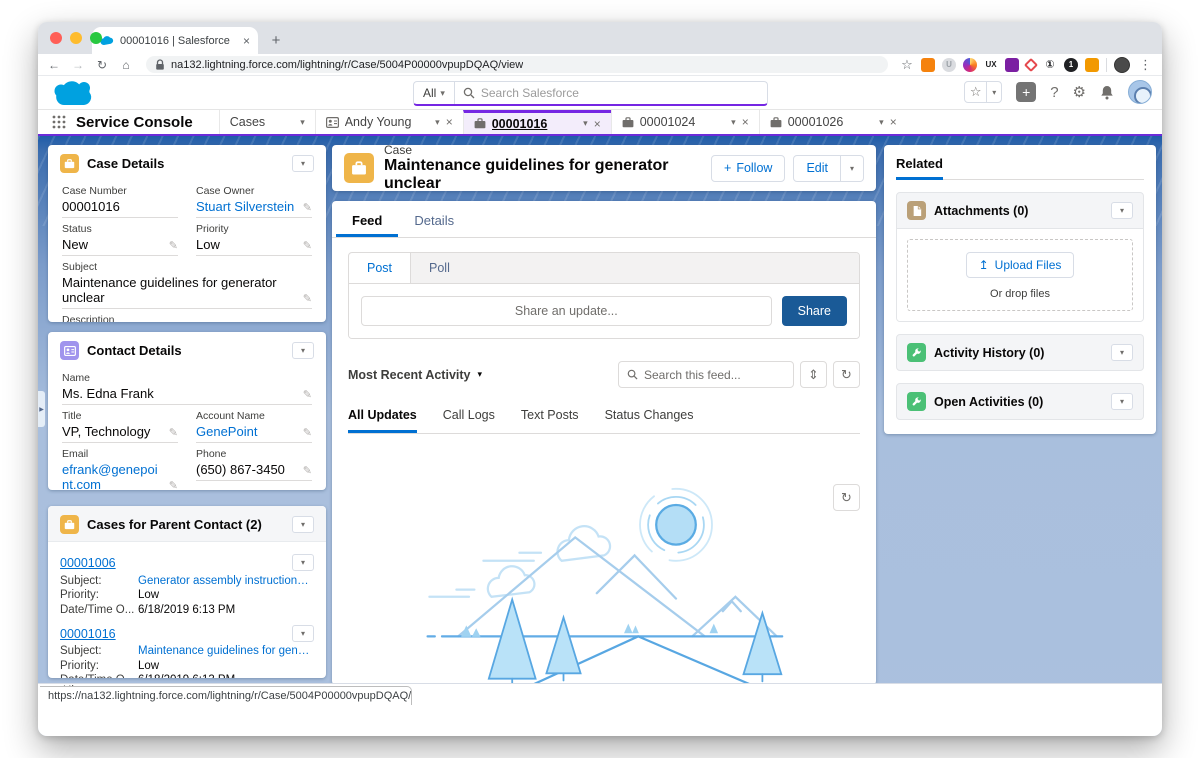 The height and width of the screenshot is (758, 1200). What do you see at coordinates (88, 634) in the screenshot?
I see `case-number-link: 00001016` at bounding box center [88, 634].